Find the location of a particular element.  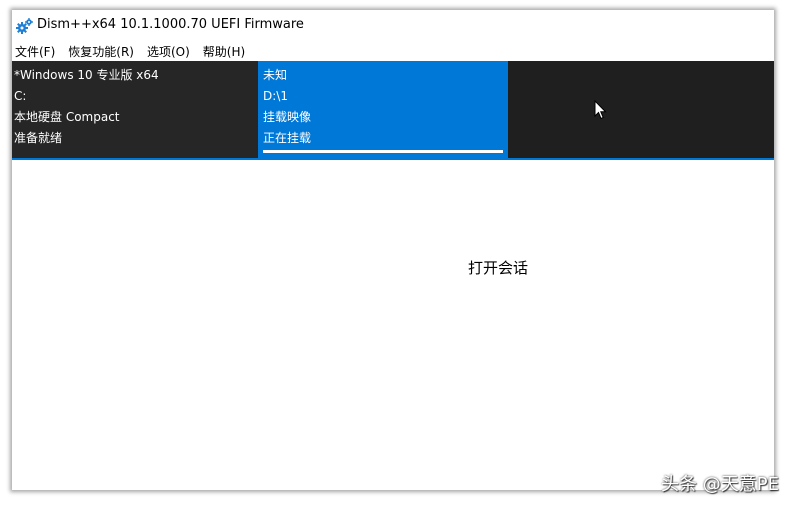

mouse-cursor-icon is located at coordinates (601, 109).